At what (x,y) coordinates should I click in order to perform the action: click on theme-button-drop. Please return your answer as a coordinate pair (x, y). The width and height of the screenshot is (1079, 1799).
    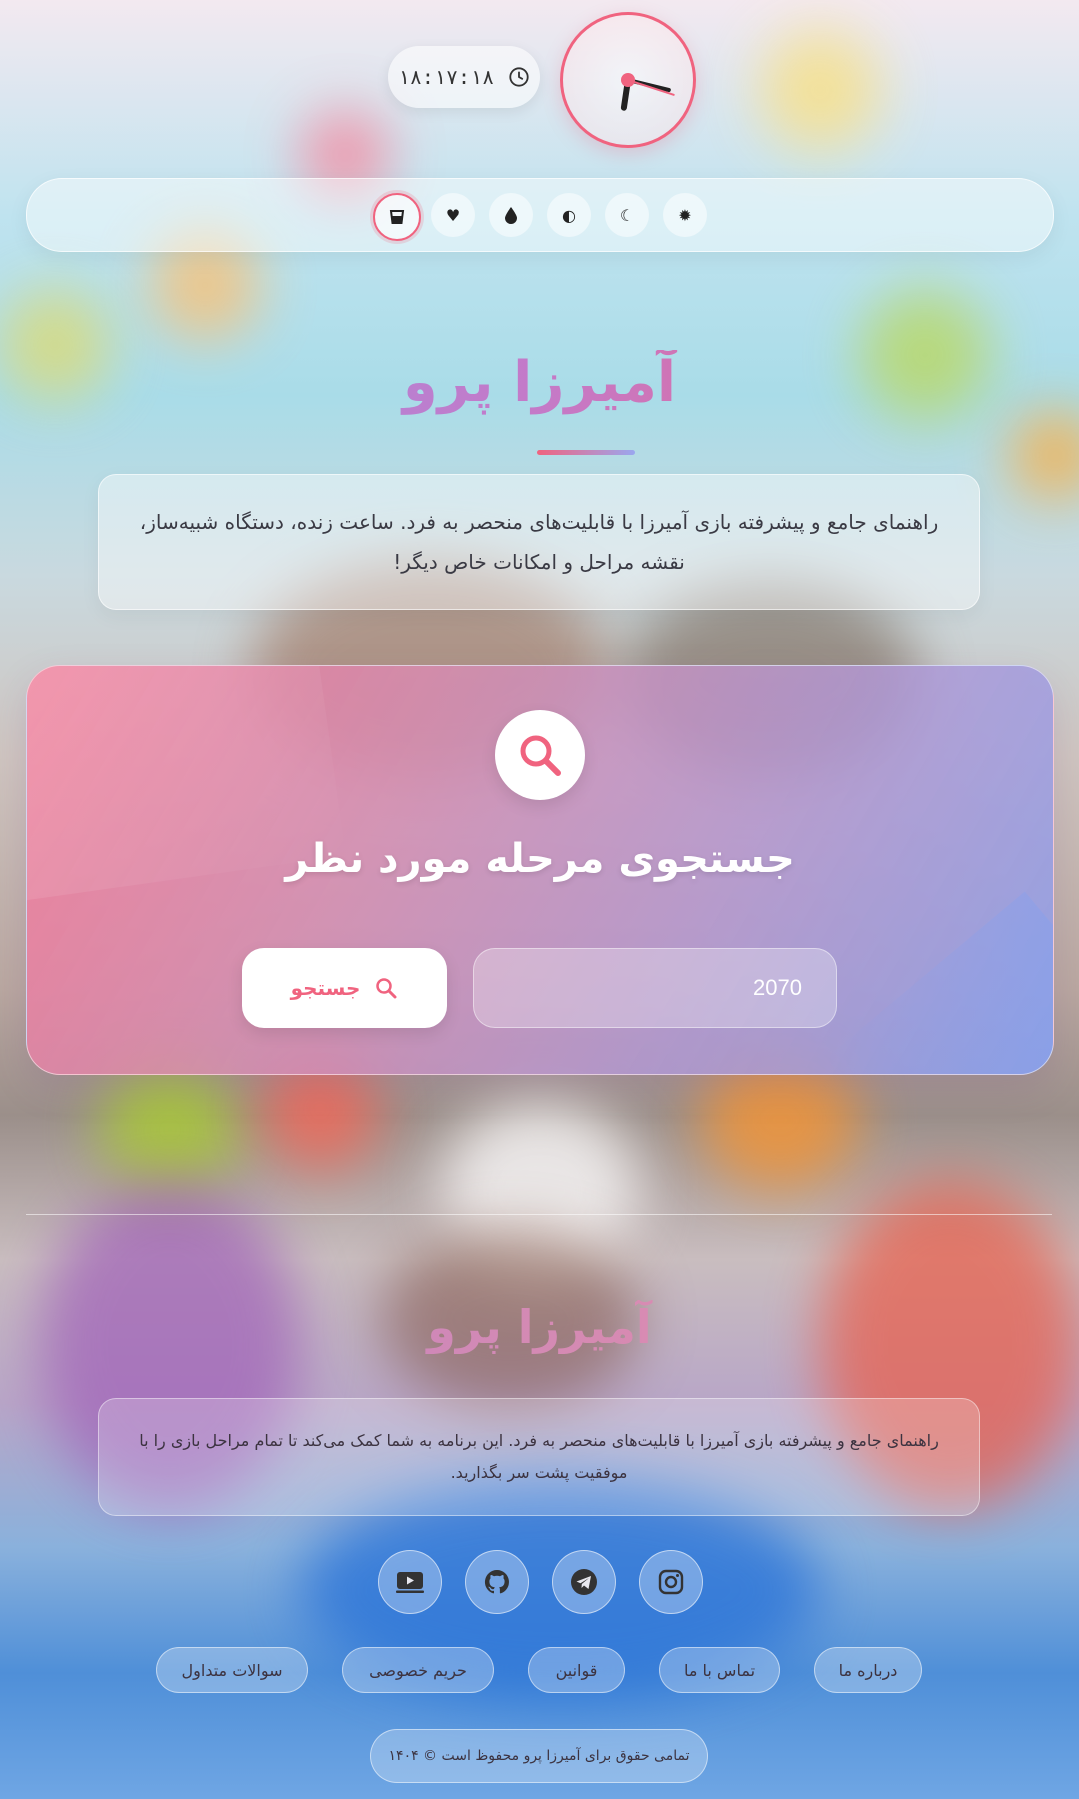
    Looking at the image, I should click on (511, 215).